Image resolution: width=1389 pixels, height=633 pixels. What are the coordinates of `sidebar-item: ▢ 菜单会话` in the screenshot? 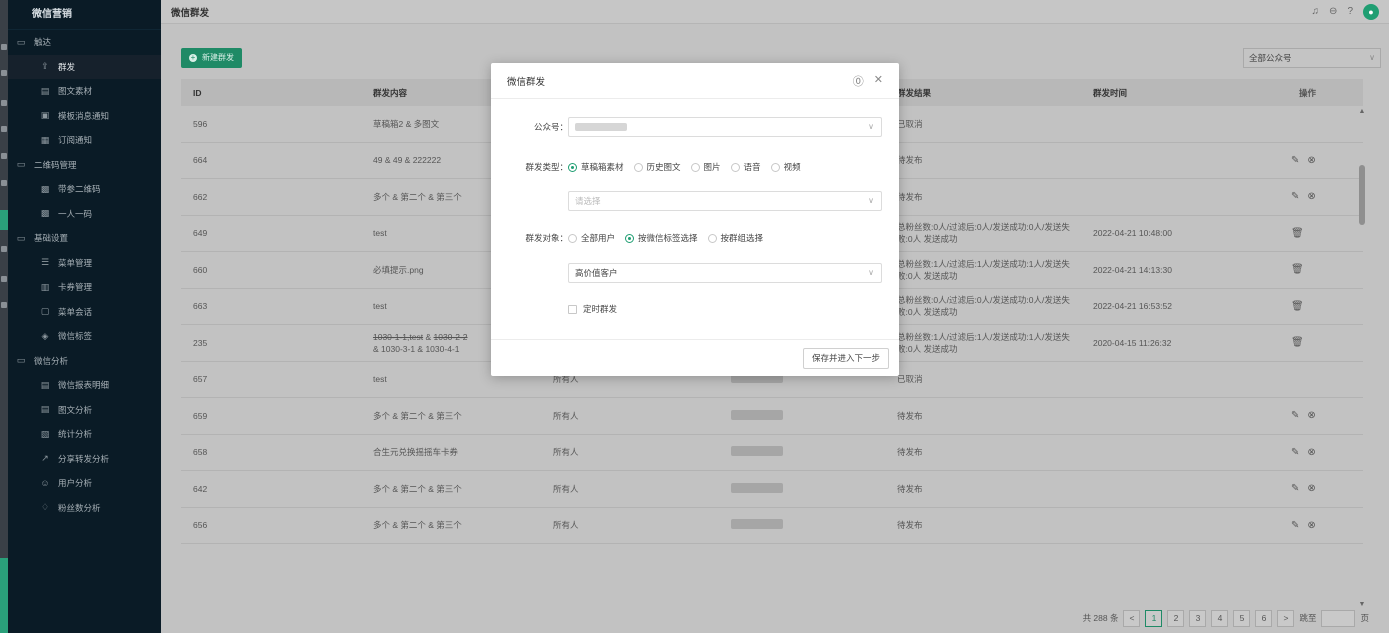 It's located at (84, 312).